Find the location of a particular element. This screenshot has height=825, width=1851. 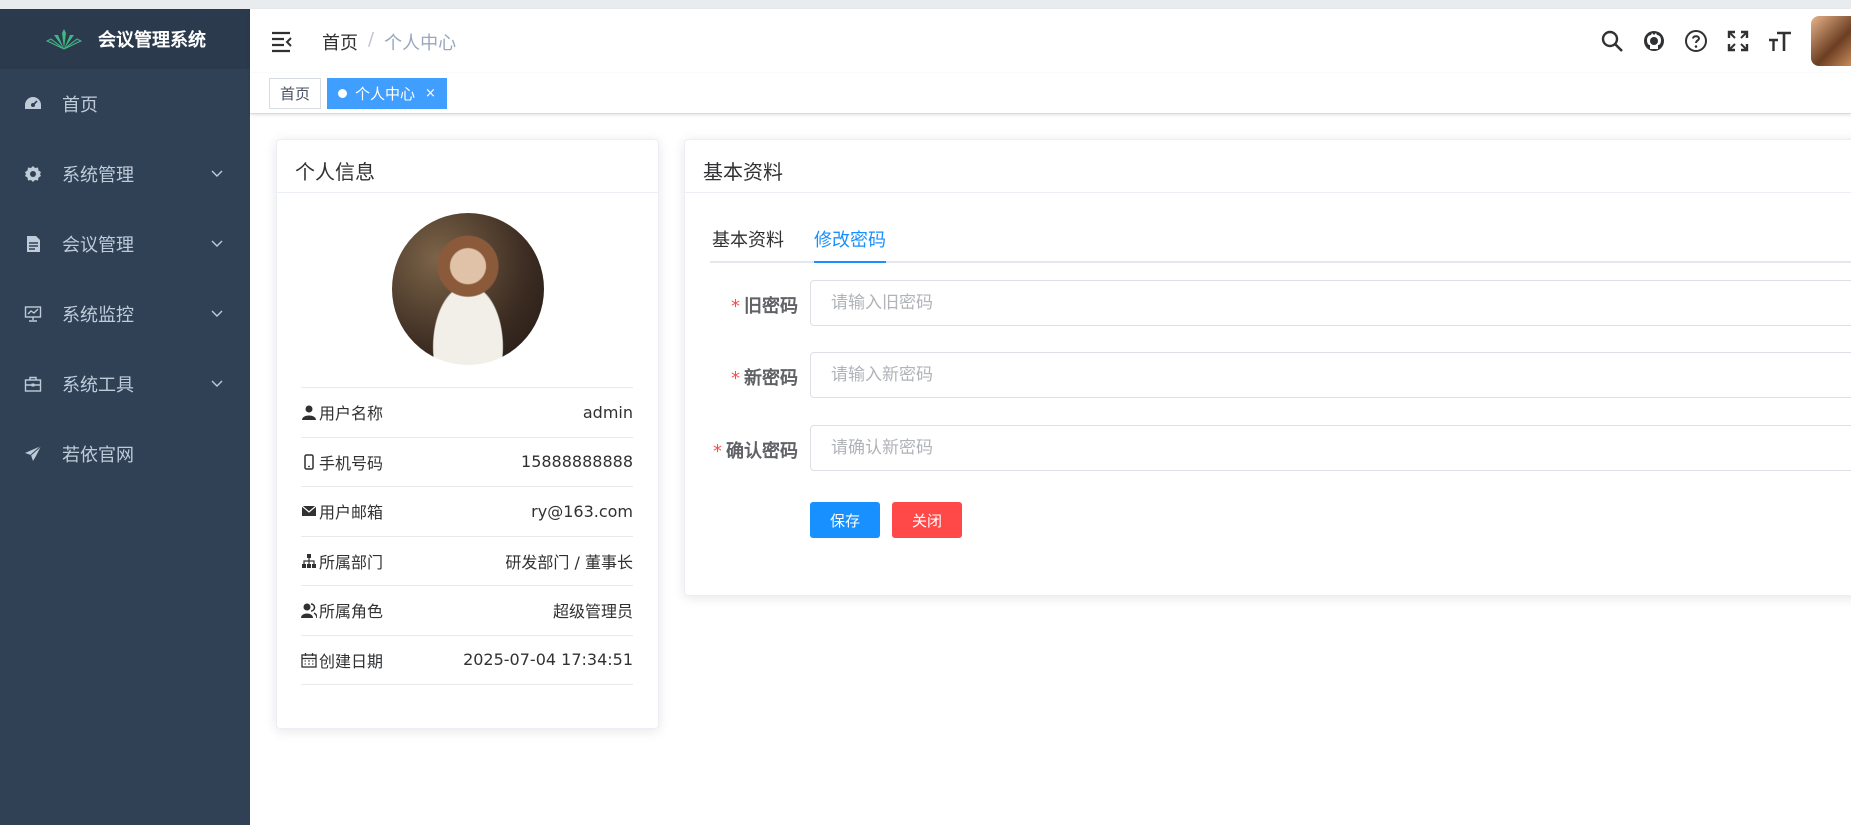

send-icon is located at coordinates (33, 454).